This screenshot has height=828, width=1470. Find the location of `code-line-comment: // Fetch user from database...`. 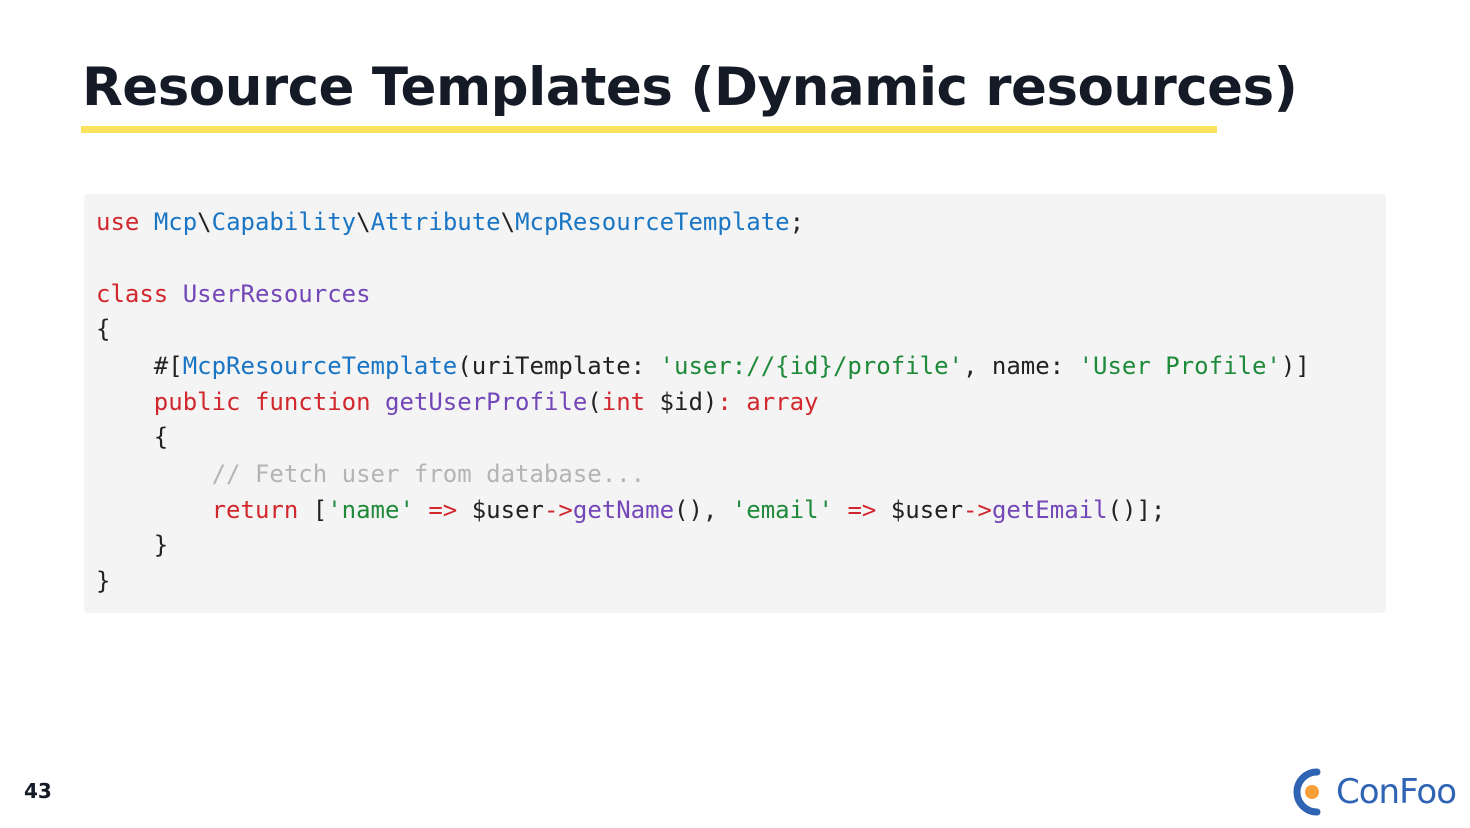

code-line-comment: // Fetch user from database... is located at coordinates (370, 474).